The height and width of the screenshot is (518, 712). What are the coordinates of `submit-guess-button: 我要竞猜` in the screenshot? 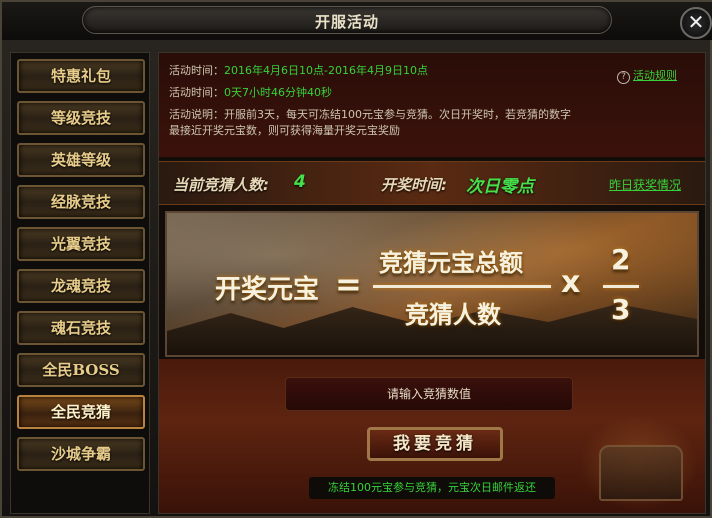 It's located at (435, 444).